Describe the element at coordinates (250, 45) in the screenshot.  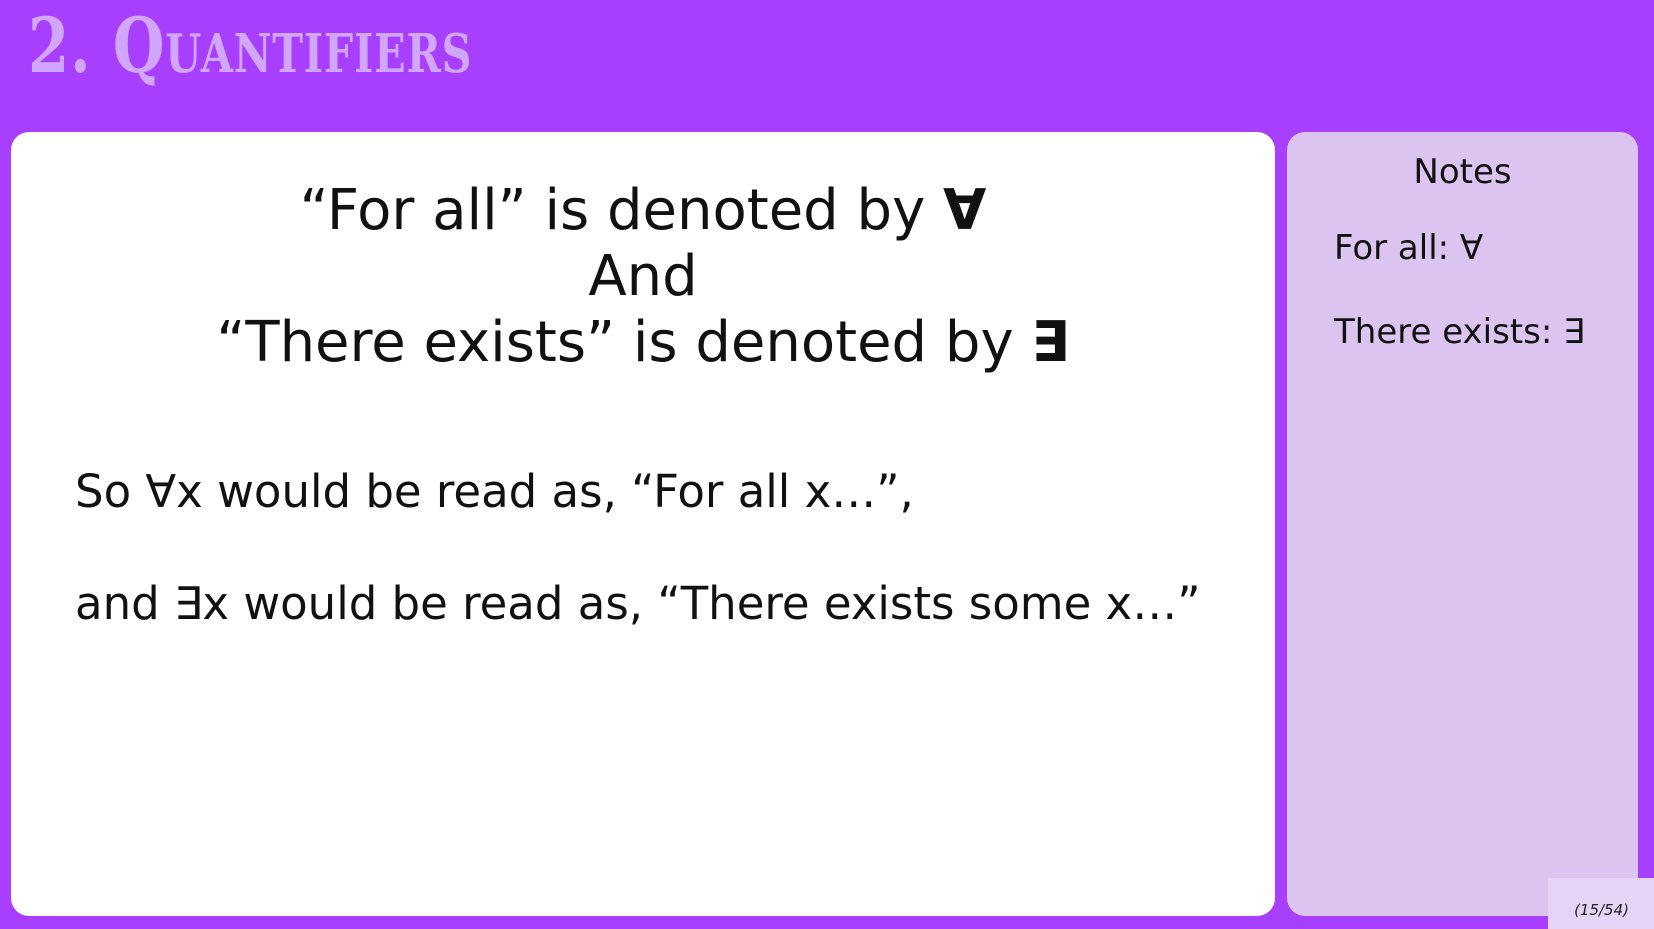
I see `slide-title: 2. Quantifiers` at that location.